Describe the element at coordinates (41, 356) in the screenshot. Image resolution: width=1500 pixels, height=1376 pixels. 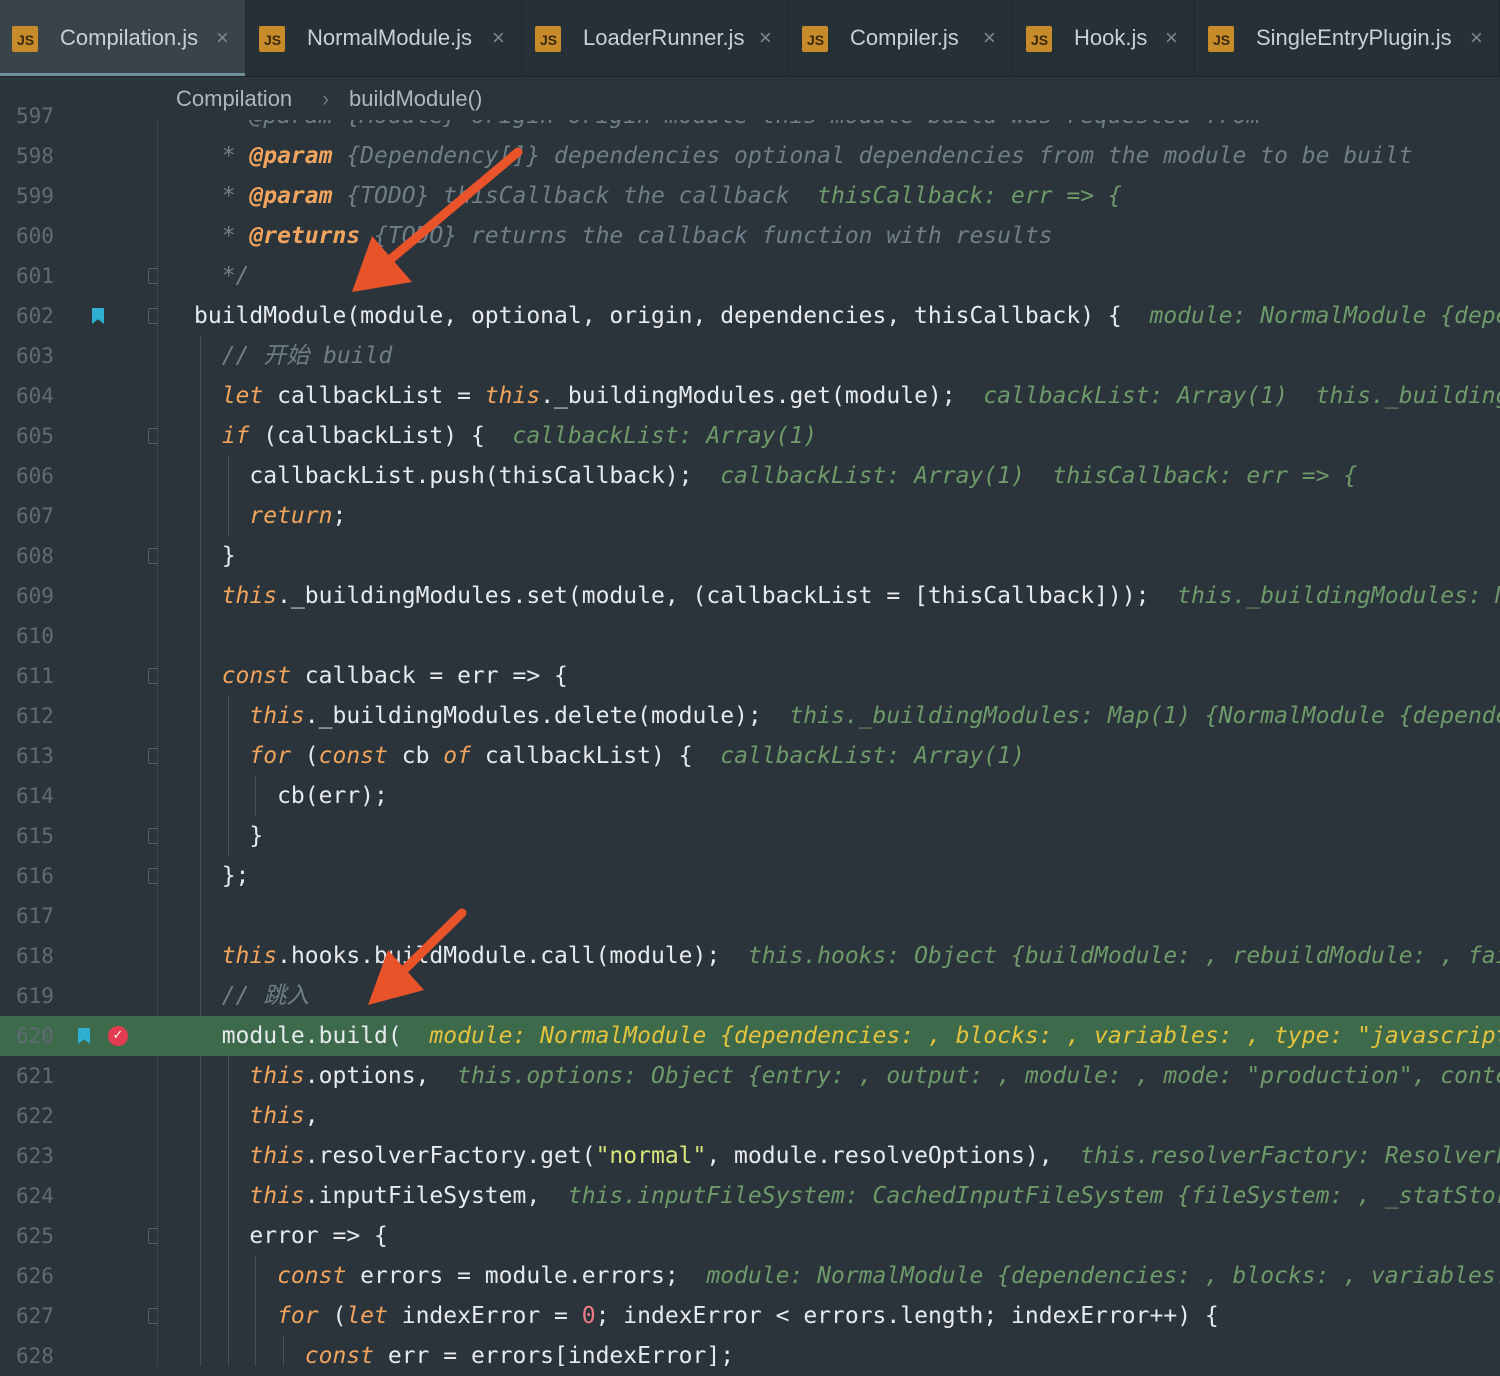
I see `line-number: 603` at that location.